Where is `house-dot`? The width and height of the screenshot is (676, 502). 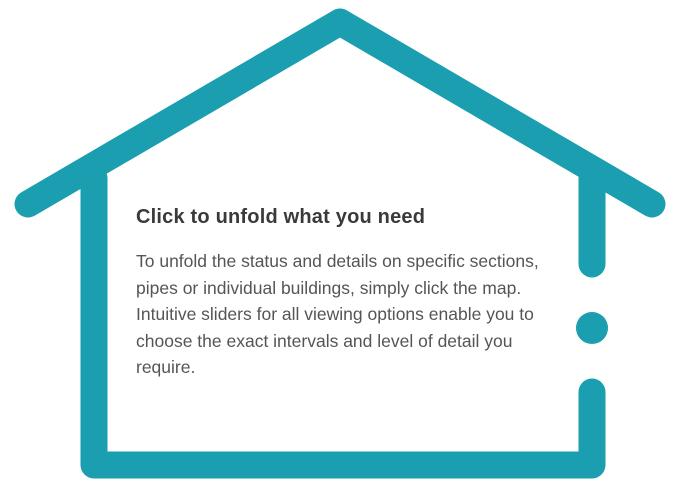 house-dot is located at coordinates (592, 328).